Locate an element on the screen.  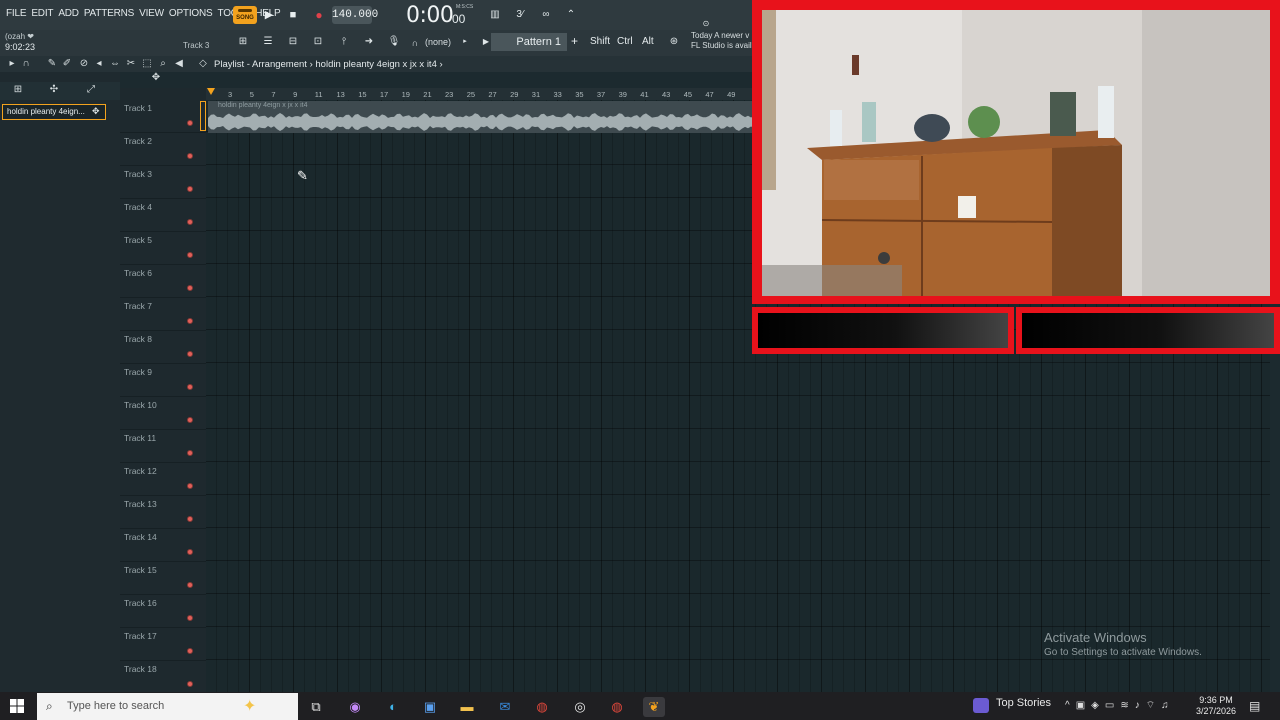
select-tool-icon: ⬚ is located at coordinates (147, 64).